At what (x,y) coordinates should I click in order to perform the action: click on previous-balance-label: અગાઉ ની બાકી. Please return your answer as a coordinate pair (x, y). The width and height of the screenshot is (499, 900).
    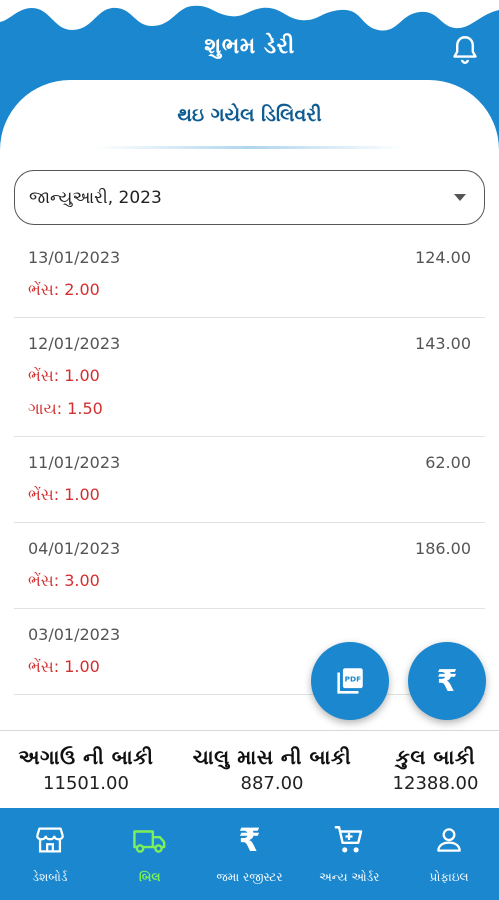
    Looking at the image, I should click on (86, 757).